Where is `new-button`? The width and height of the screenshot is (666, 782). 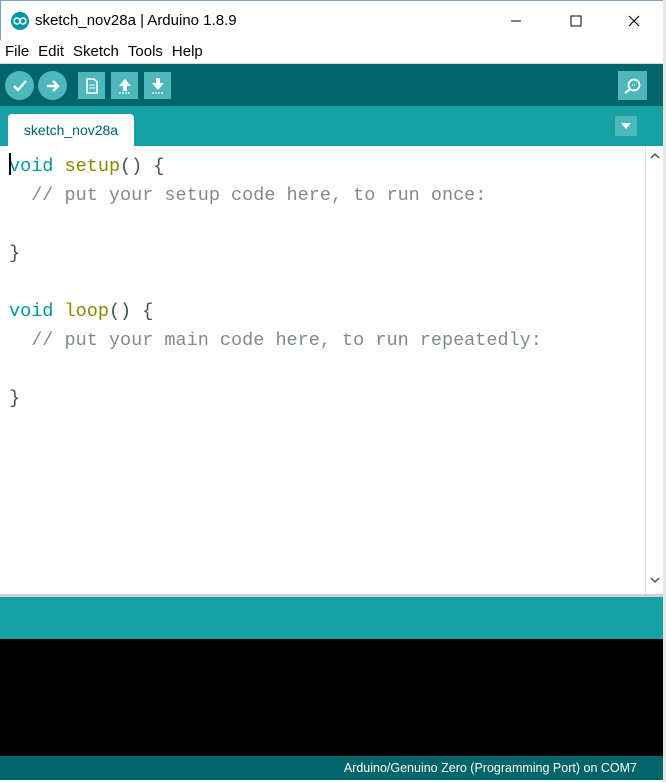
new-button is located at coordinates (91, 85).